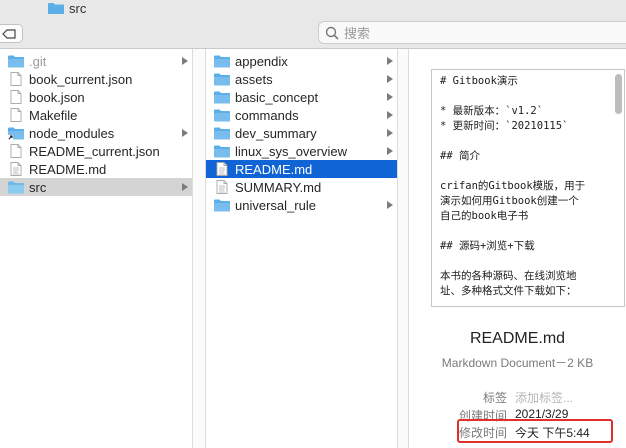 This screenshot has width=626, height=448. Describe the element at coordinates (68, 169) in the screenshot. I see `item-label: README.md` at that location.